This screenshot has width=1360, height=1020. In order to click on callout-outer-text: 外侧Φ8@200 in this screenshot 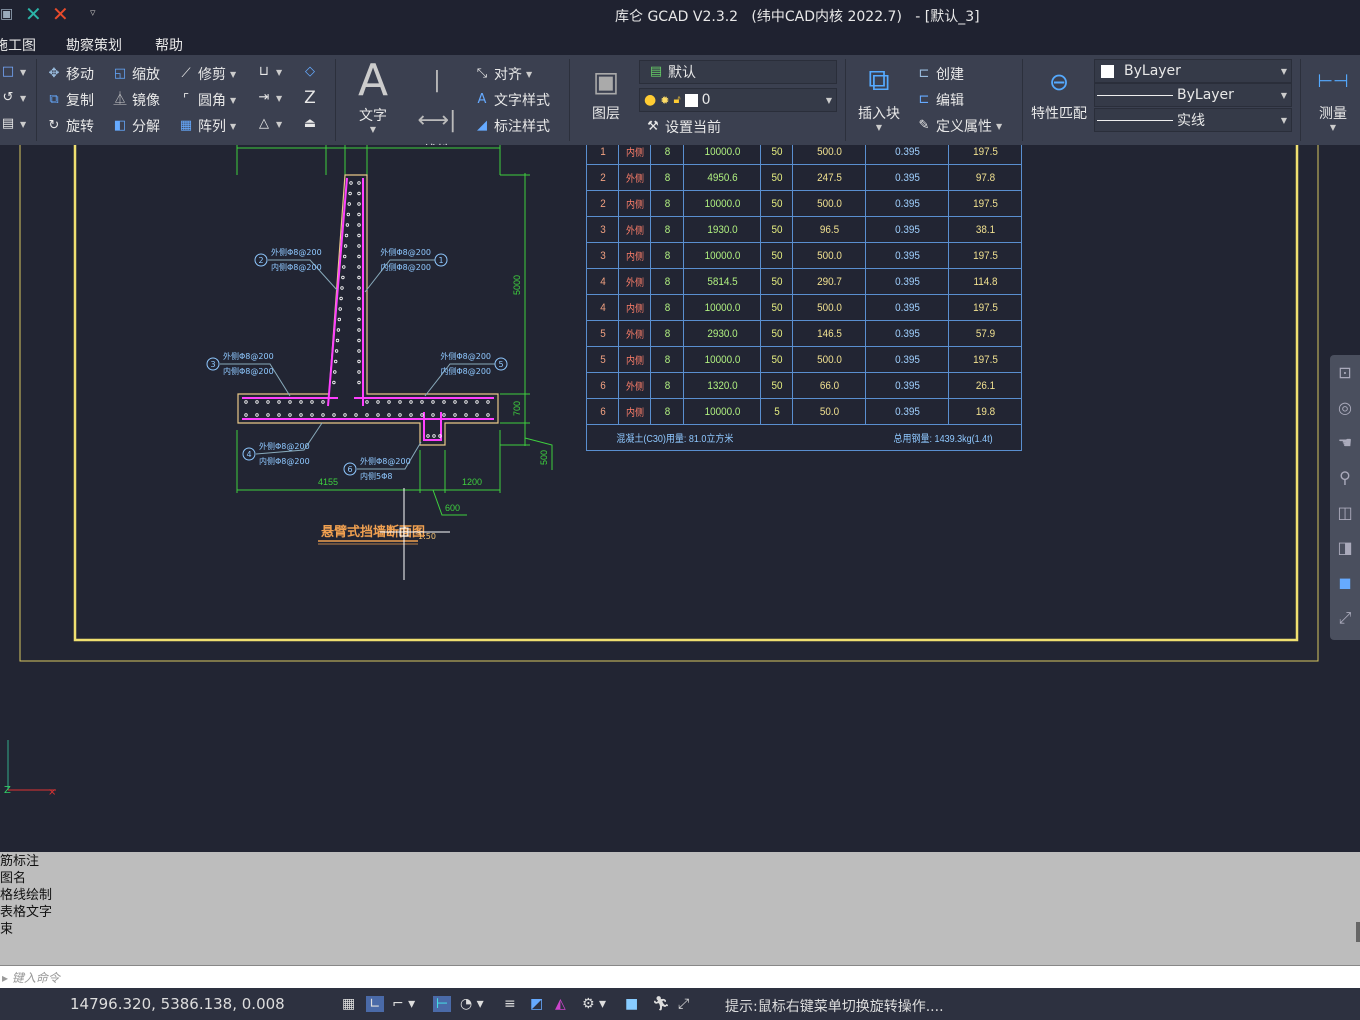, I will do `click(385, 461)`.